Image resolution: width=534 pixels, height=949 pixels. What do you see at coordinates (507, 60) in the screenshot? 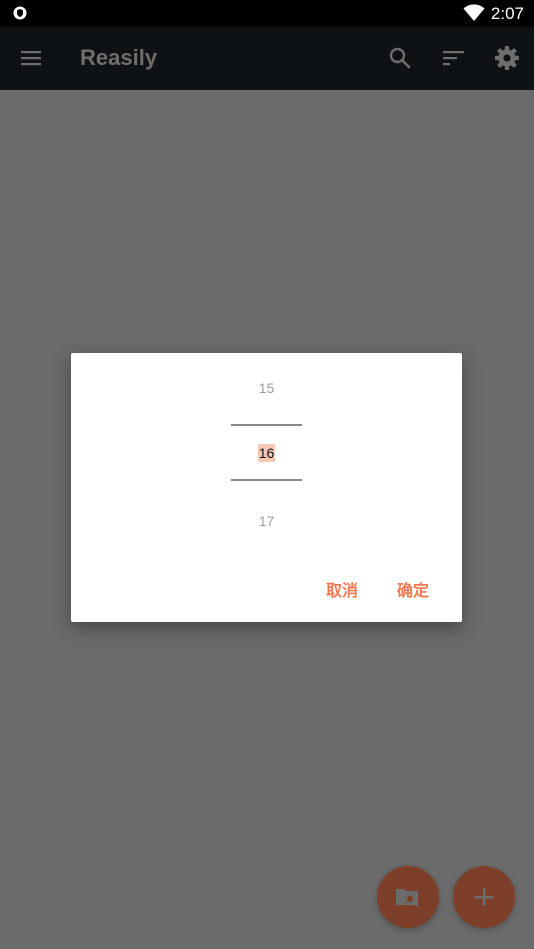
I see `gear-icon` at bounding box center [507, 60].